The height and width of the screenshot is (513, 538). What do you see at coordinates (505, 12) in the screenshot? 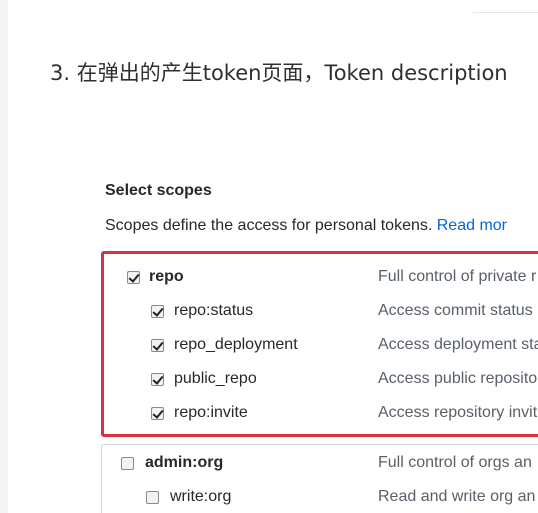
I see `divider` at bounding box center [505, 12].